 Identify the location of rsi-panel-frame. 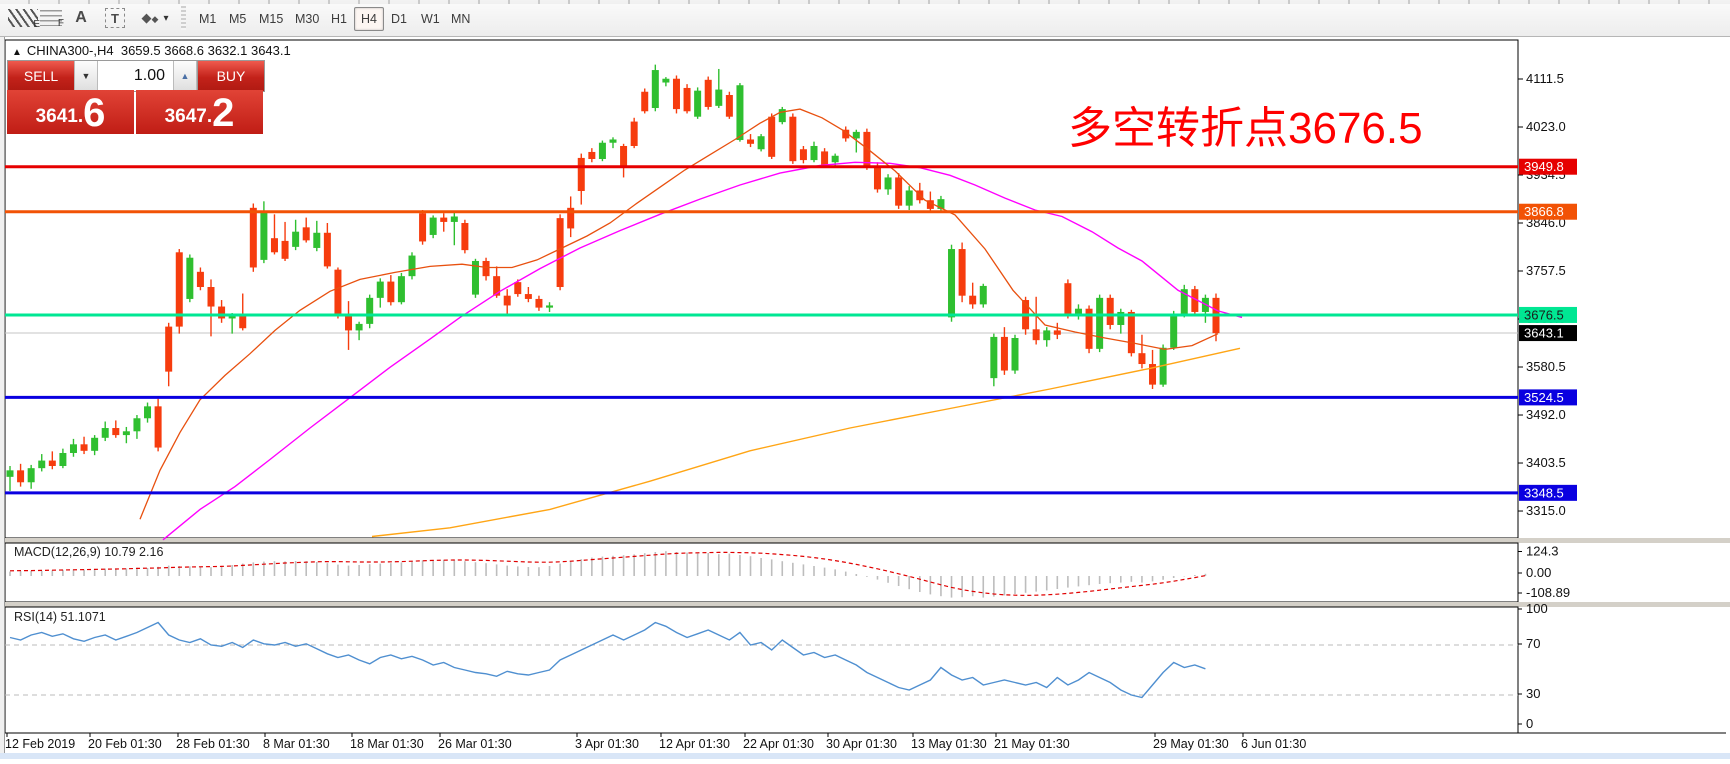
(761, 670).